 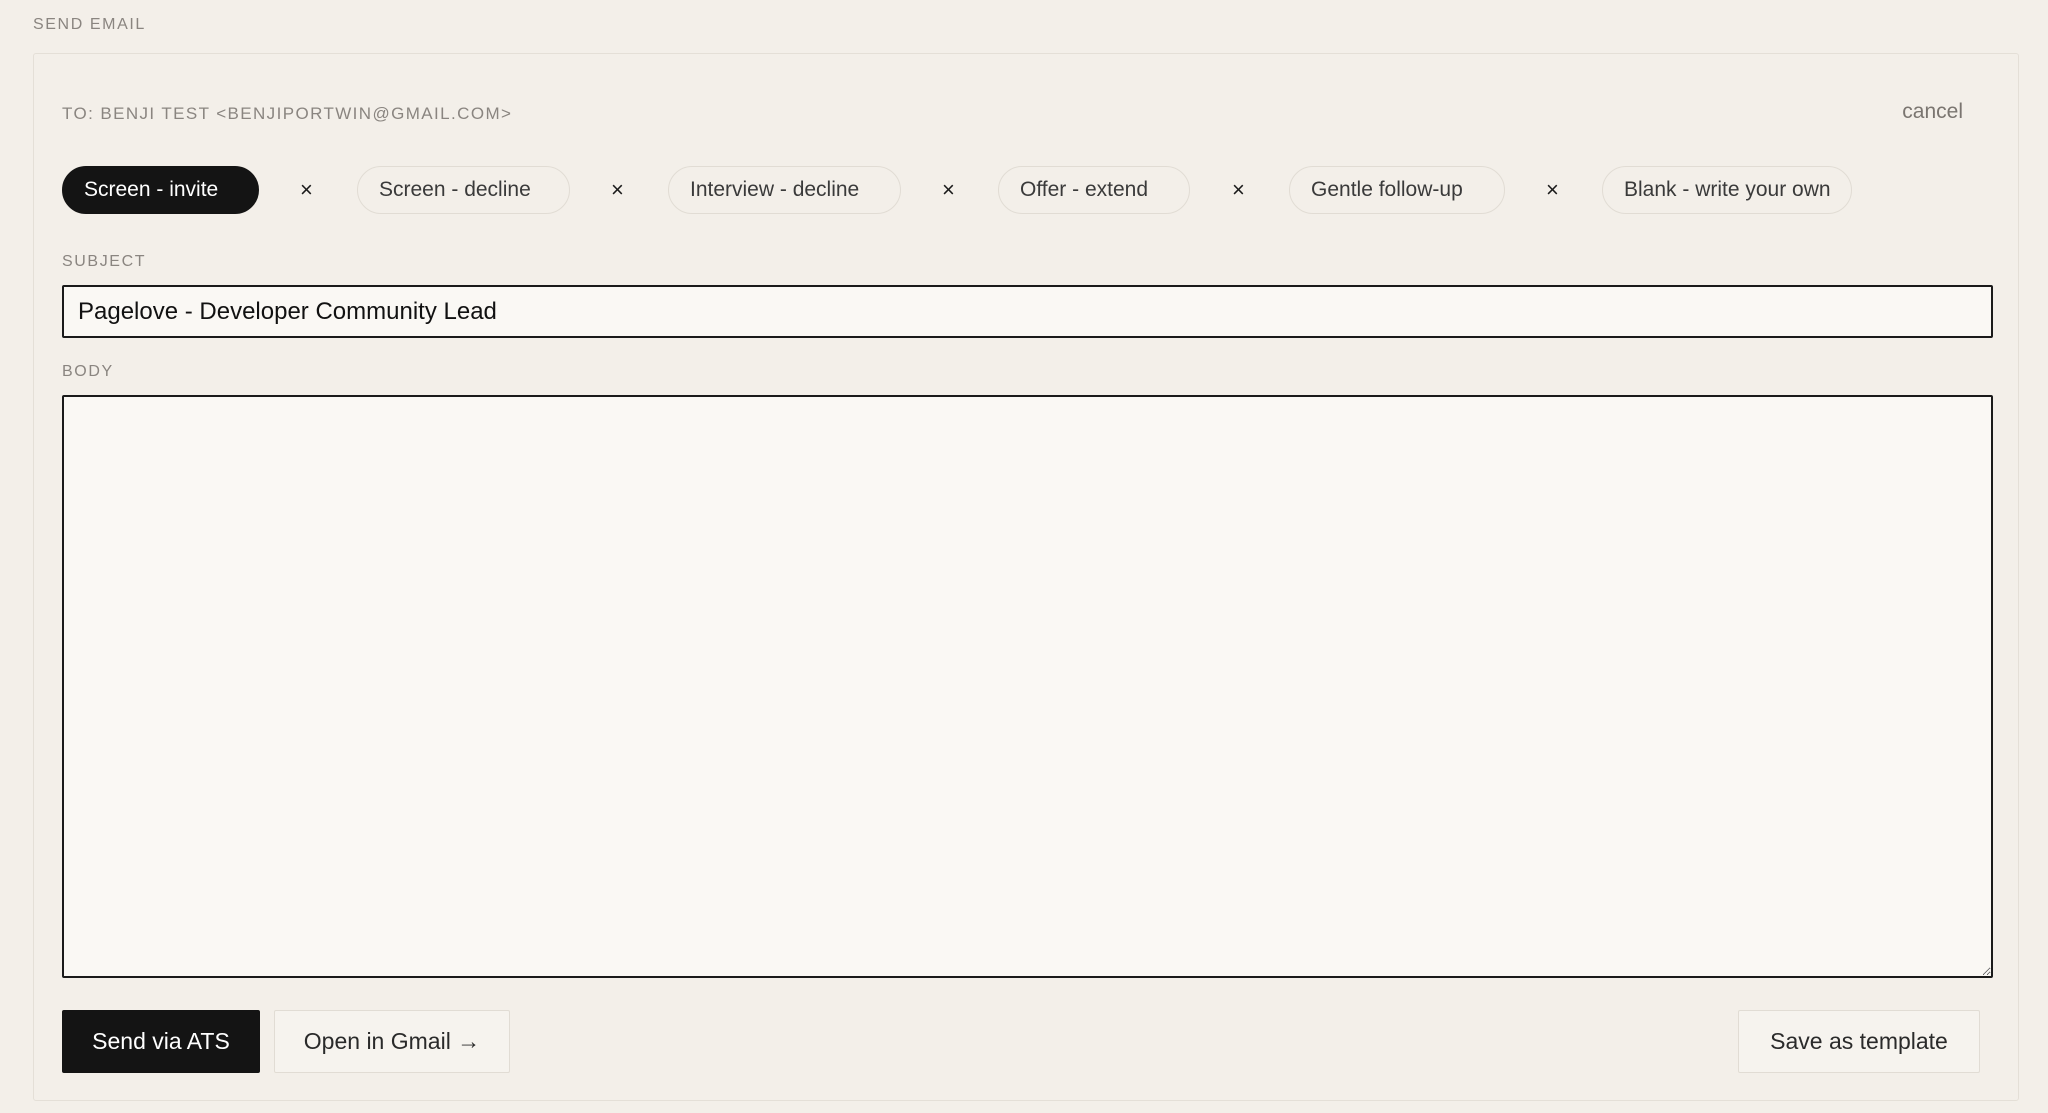 What do you see at coordinates (1094, 190) in the screenshot?
I see `template-chip-offer-extend: Offer - extend` at bounding box center [1094, 190].